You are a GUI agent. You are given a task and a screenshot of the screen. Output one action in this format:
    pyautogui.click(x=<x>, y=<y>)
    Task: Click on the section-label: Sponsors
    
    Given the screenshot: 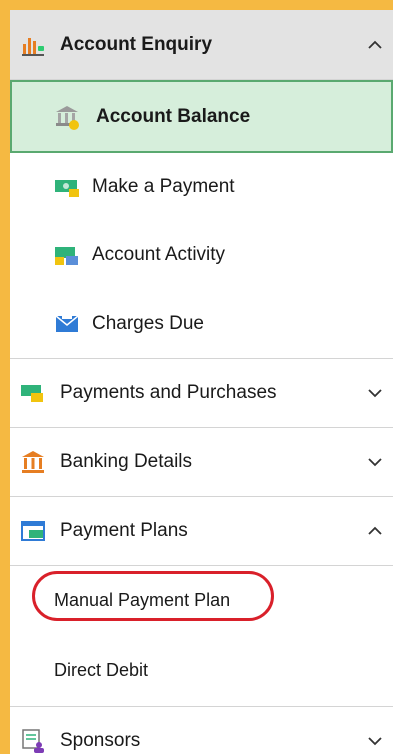 What is the action you would take?
    pyautogui.click(x=100, y=740)
    